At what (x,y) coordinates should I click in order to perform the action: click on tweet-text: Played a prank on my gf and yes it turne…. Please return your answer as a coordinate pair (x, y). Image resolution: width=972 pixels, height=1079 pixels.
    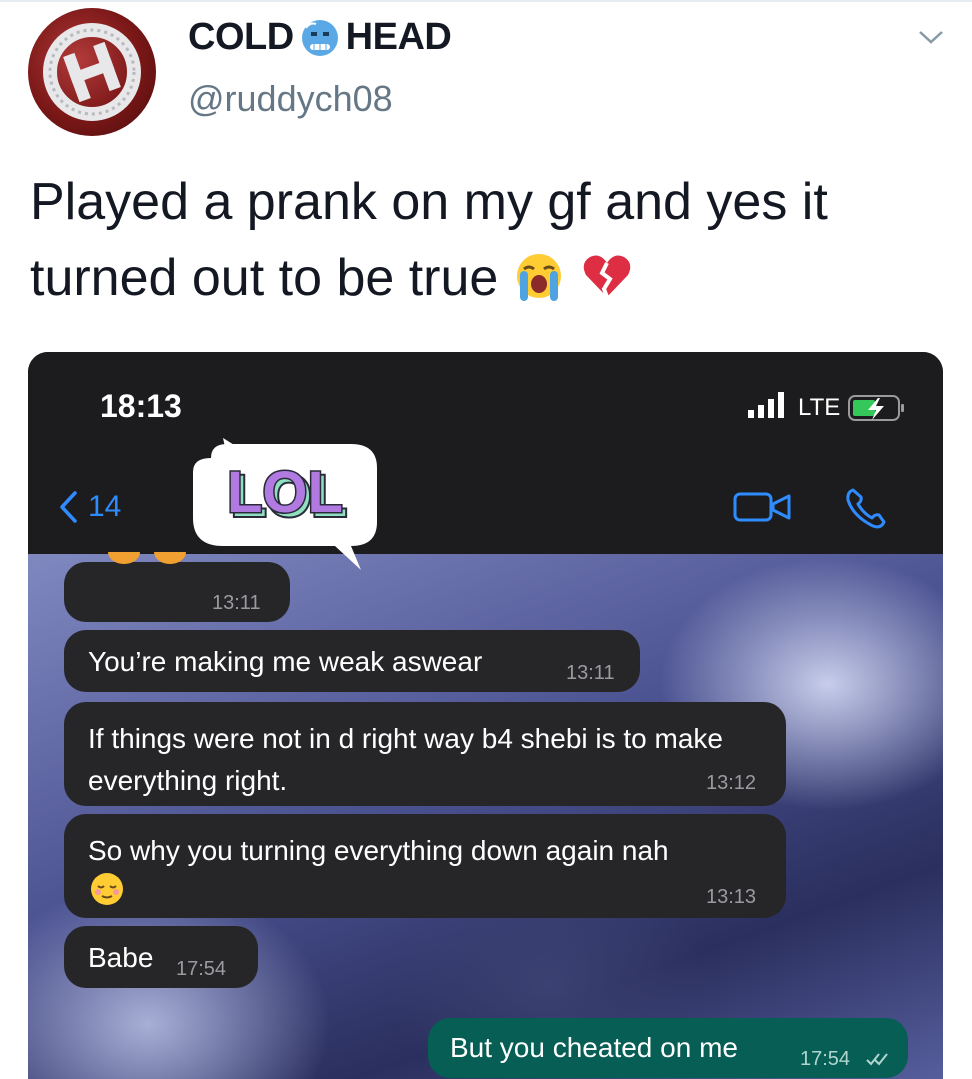
    Looking at the image, I should click on (490, 240).